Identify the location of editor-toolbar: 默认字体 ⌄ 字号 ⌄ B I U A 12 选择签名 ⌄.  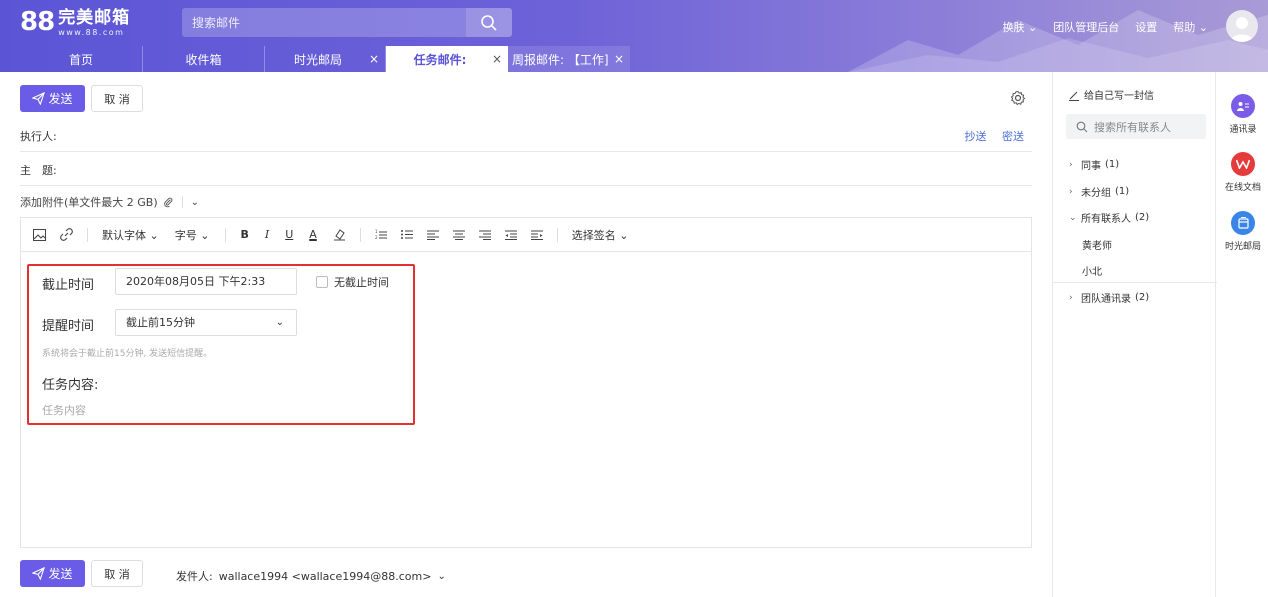
(526, 235).